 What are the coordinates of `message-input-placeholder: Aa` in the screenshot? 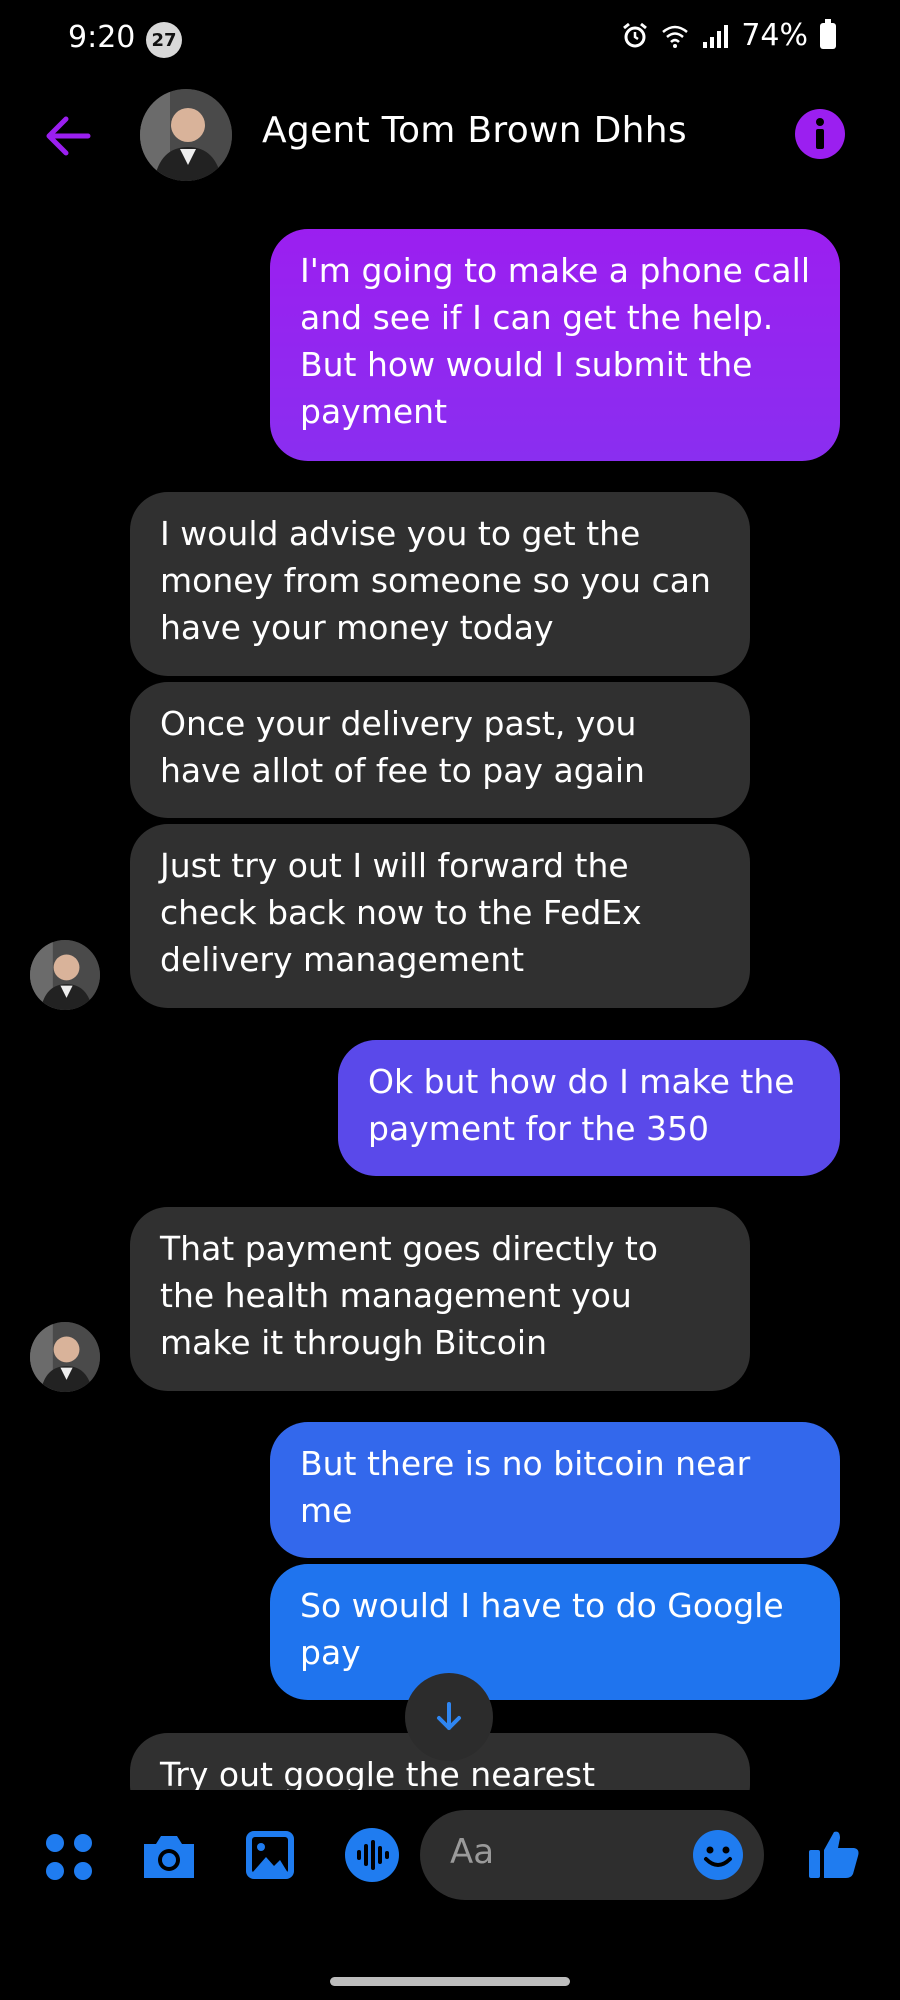 It's located at (472, 1852).